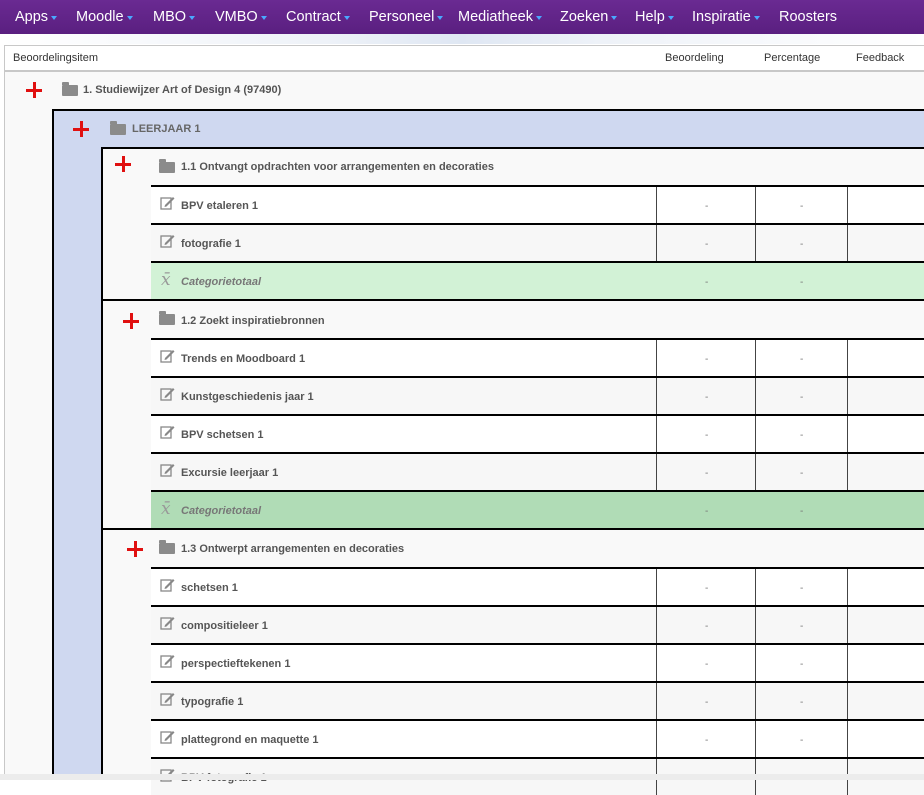 Image resolution: width=924 pixels, height=795 pixels. I want to click on table-row: BPV etaleren 1 - -, so click(537, 204).